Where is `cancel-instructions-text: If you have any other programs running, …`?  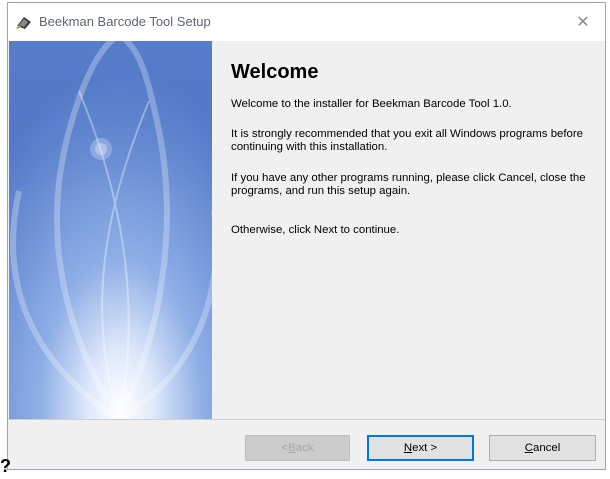
cancel-instructions-text: If you have any other programs running, … is located at coordinates (408, 184).